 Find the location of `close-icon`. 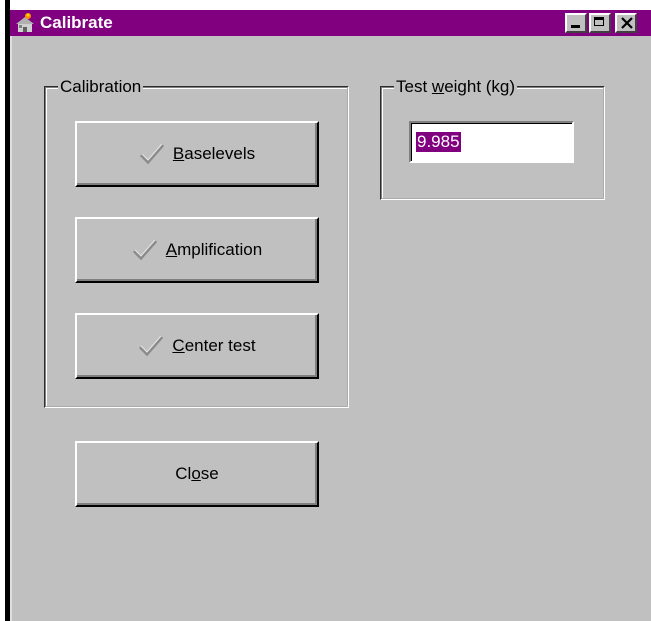

close-icon is located at coordinates (627, 23).